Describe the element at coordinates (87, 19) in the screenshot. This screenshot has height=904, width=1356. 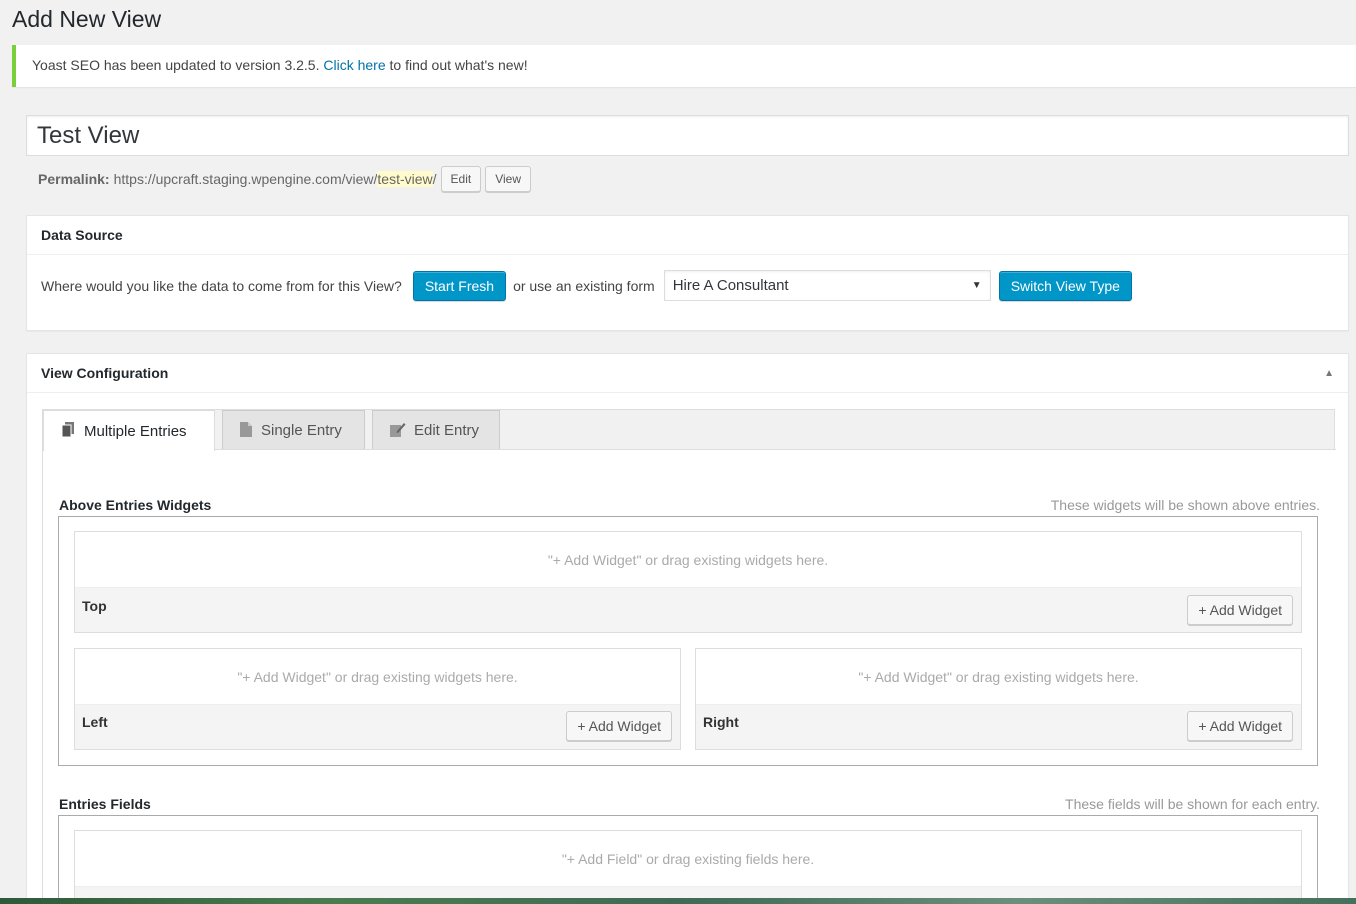
I see `page-title: Add New View` at that location.